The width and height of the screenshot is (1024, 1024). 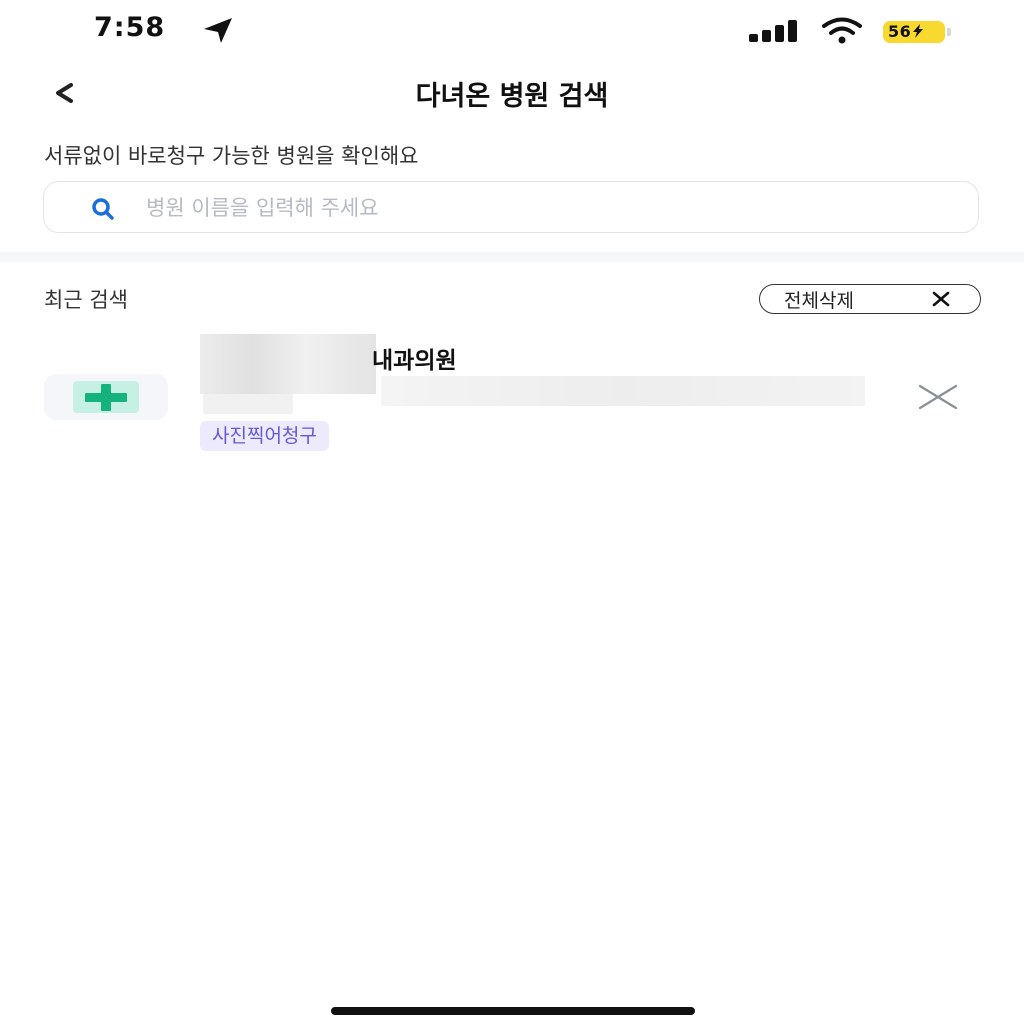 What do you see at coordinates (842, 30) in the screenshot?
I see `wifi-icon` at bounding box center [842, 30].